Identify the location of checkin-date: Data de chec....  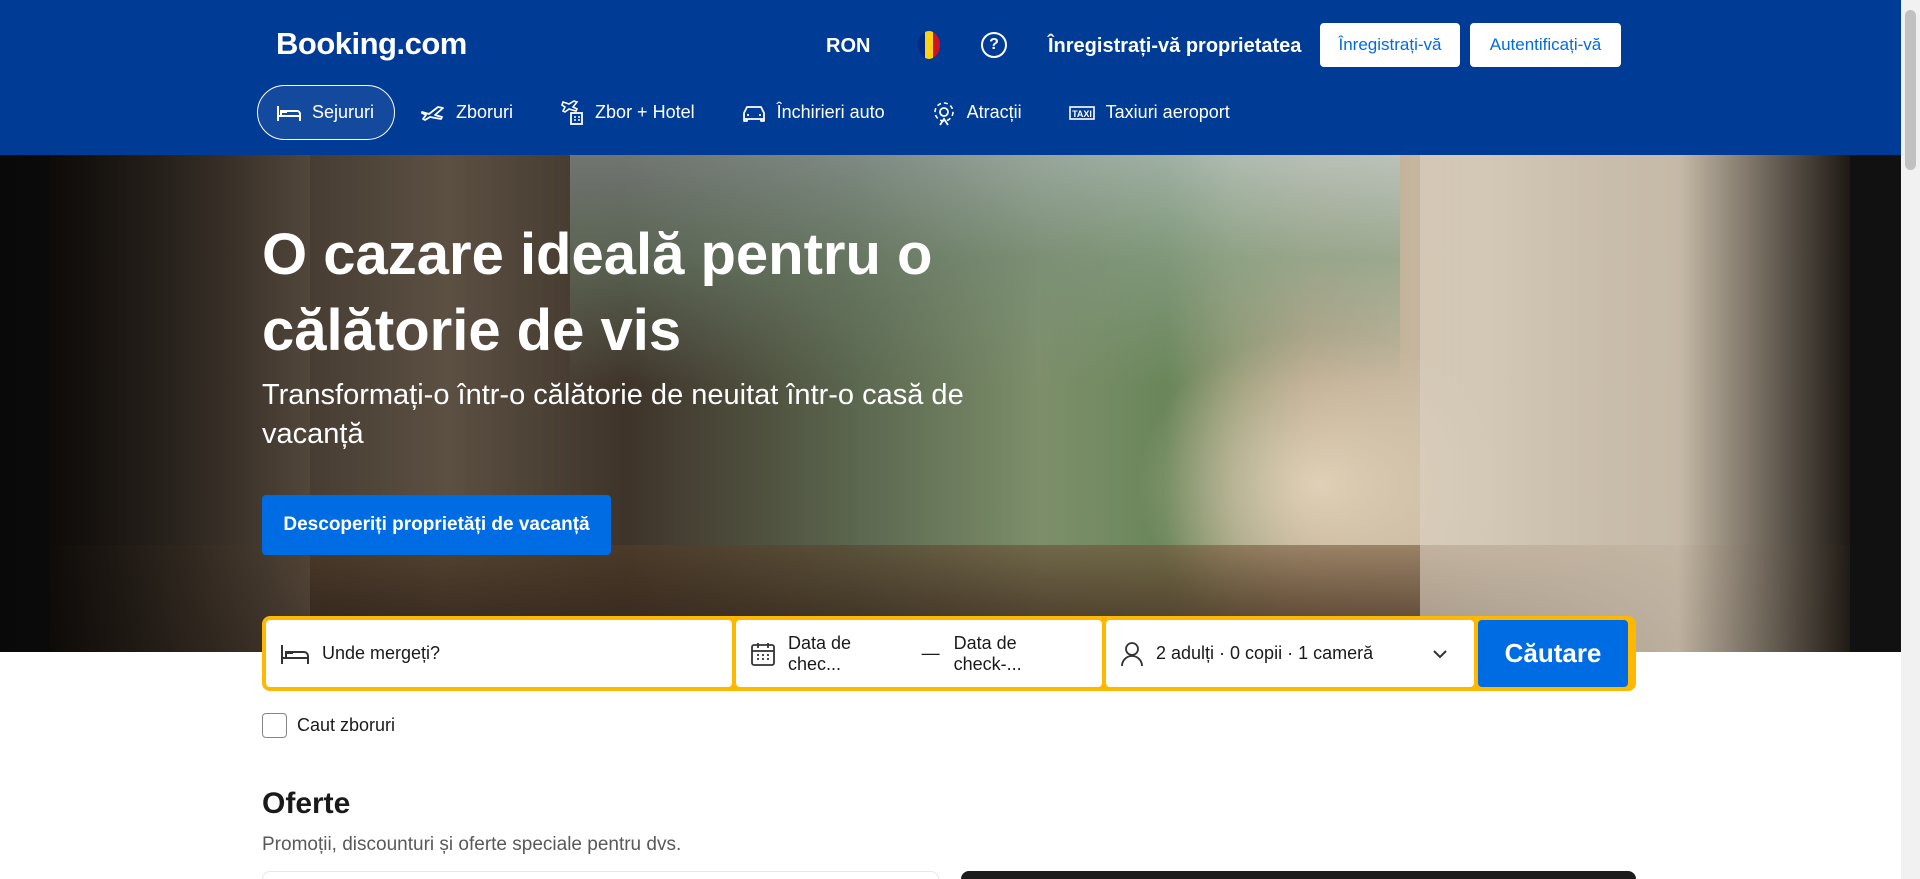
(848, 654).